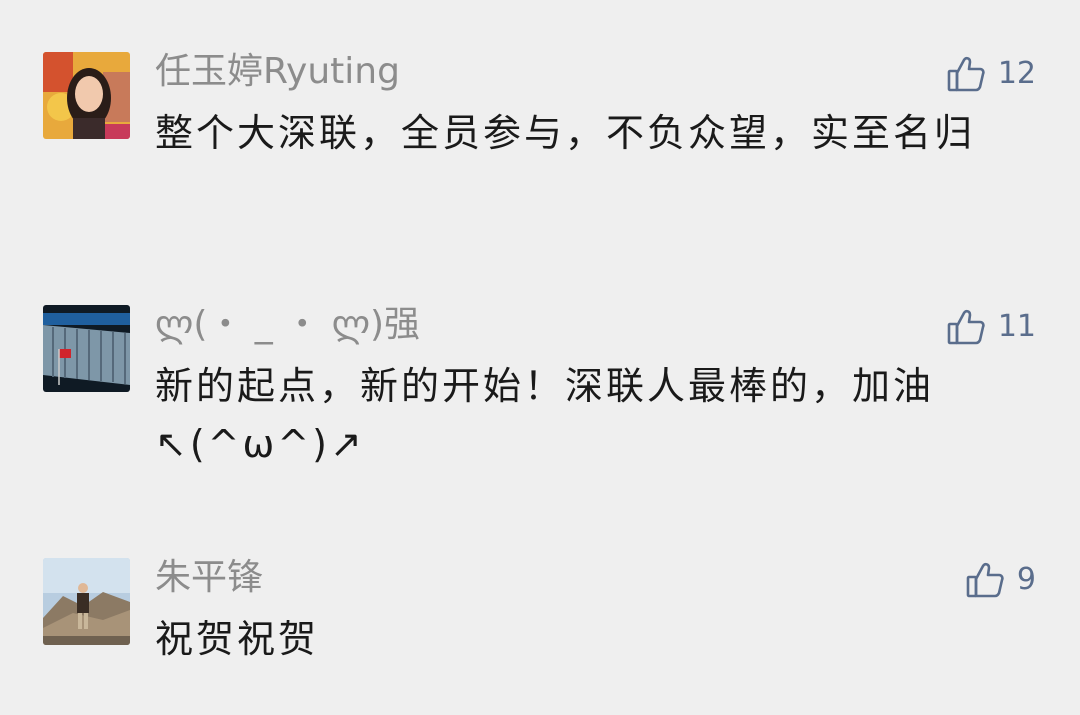  Describe the element at coordinates (287, 325) in the screenshot. I see `comment-username: ლ(・ _ ・ ლ)强` at that location.